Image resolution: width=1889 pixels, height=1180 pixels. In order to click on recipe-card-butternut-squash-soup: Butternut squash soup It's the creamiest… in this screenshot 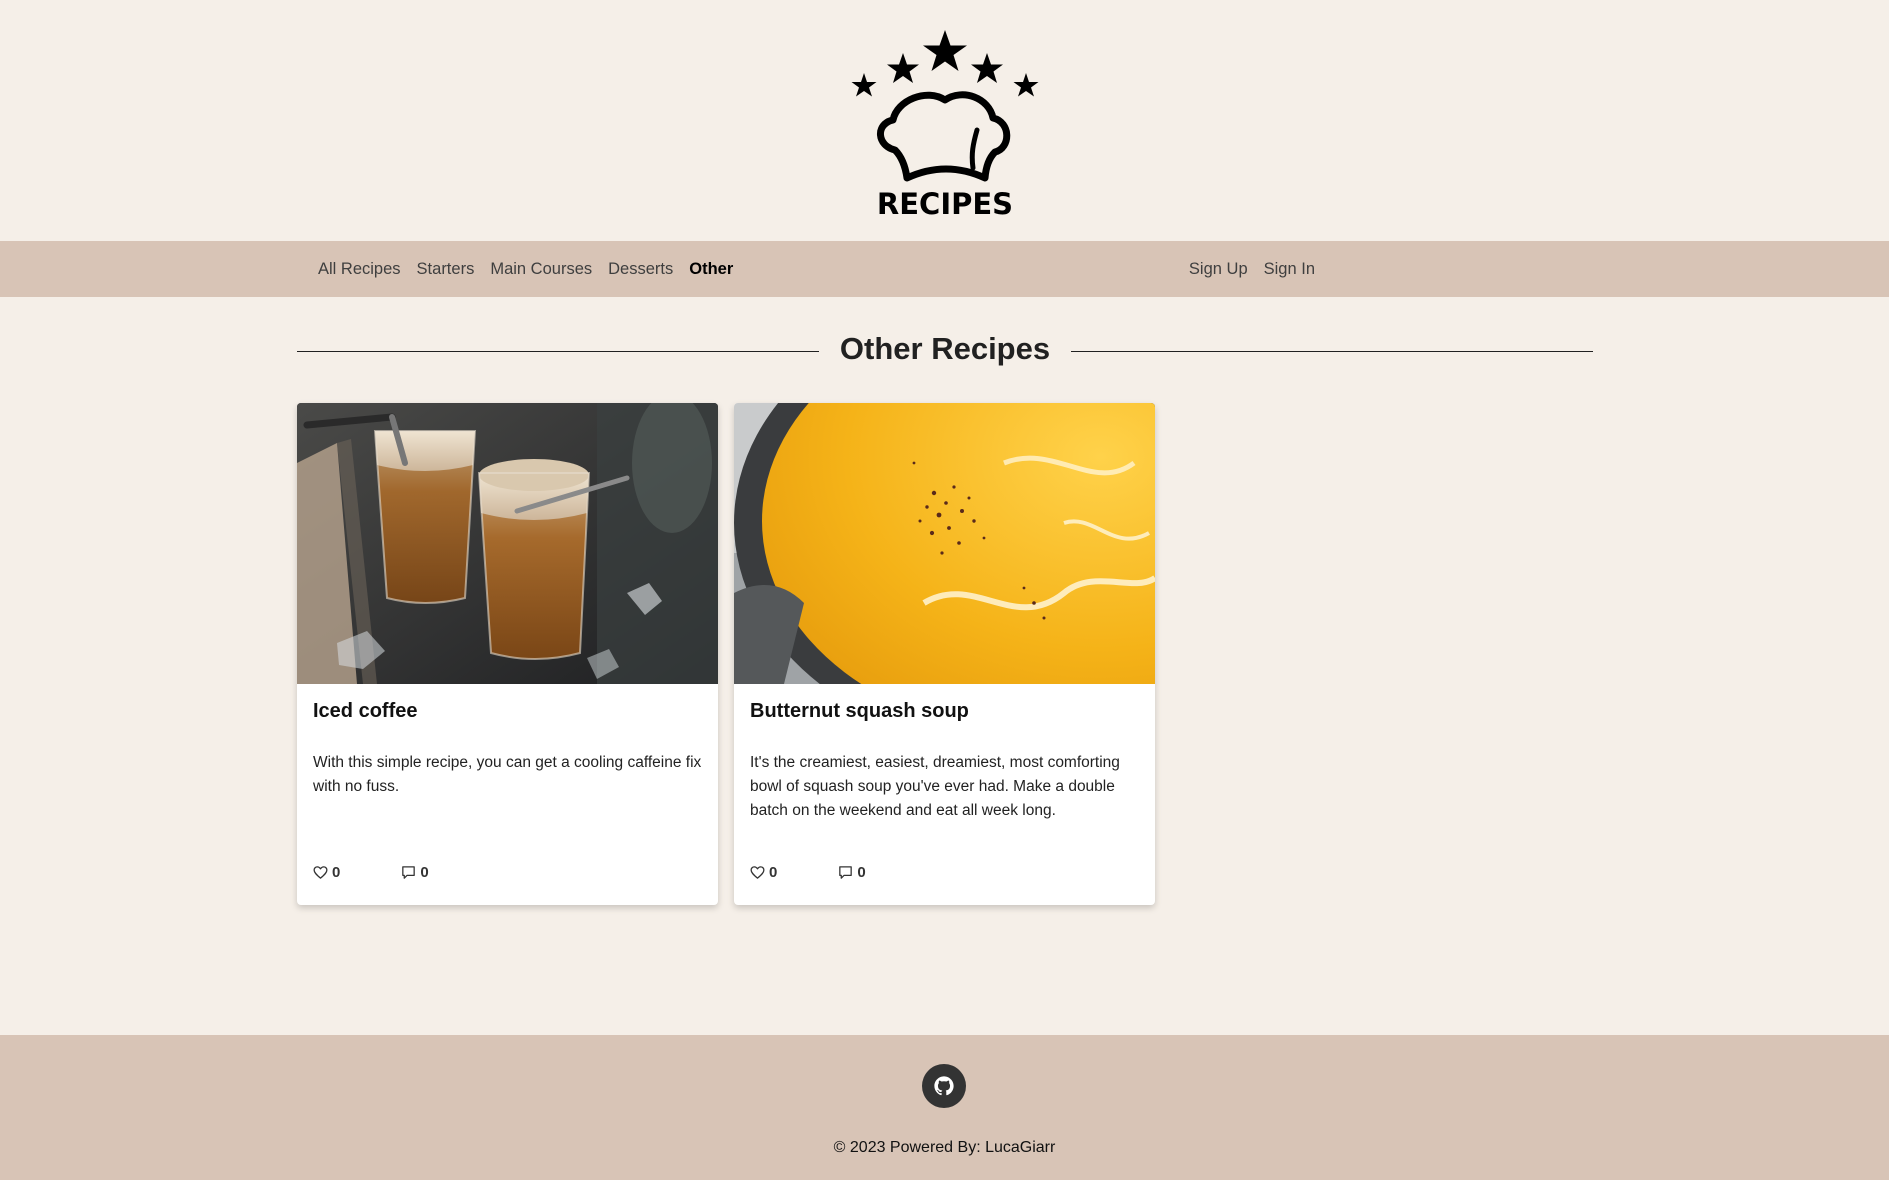, I will do `click(944, 654)`.